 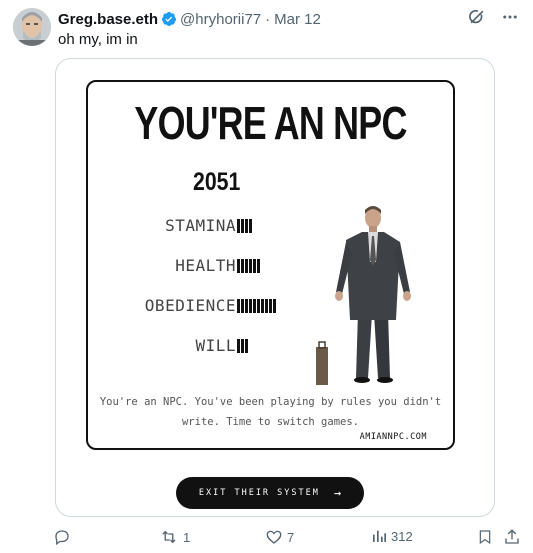 I want to click on exit-button-label: EXIT THEIR SYSTEM, so click(x=259, y=493).